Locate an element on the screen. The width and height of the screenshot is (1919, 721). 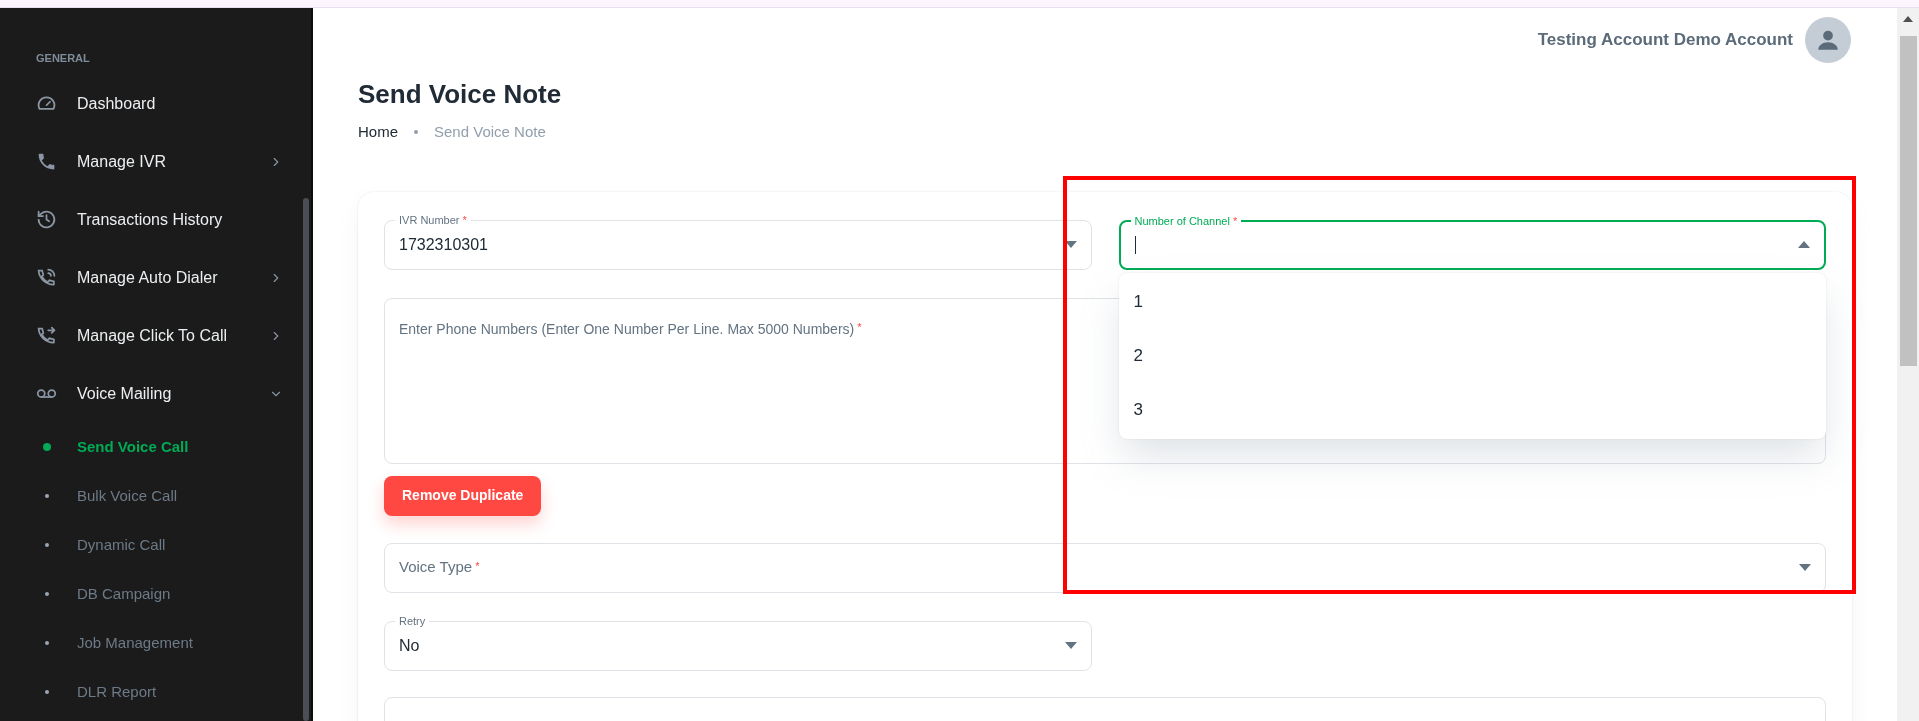
user-name: Testing Account Demo Account is located at coordinates (1665, 40).